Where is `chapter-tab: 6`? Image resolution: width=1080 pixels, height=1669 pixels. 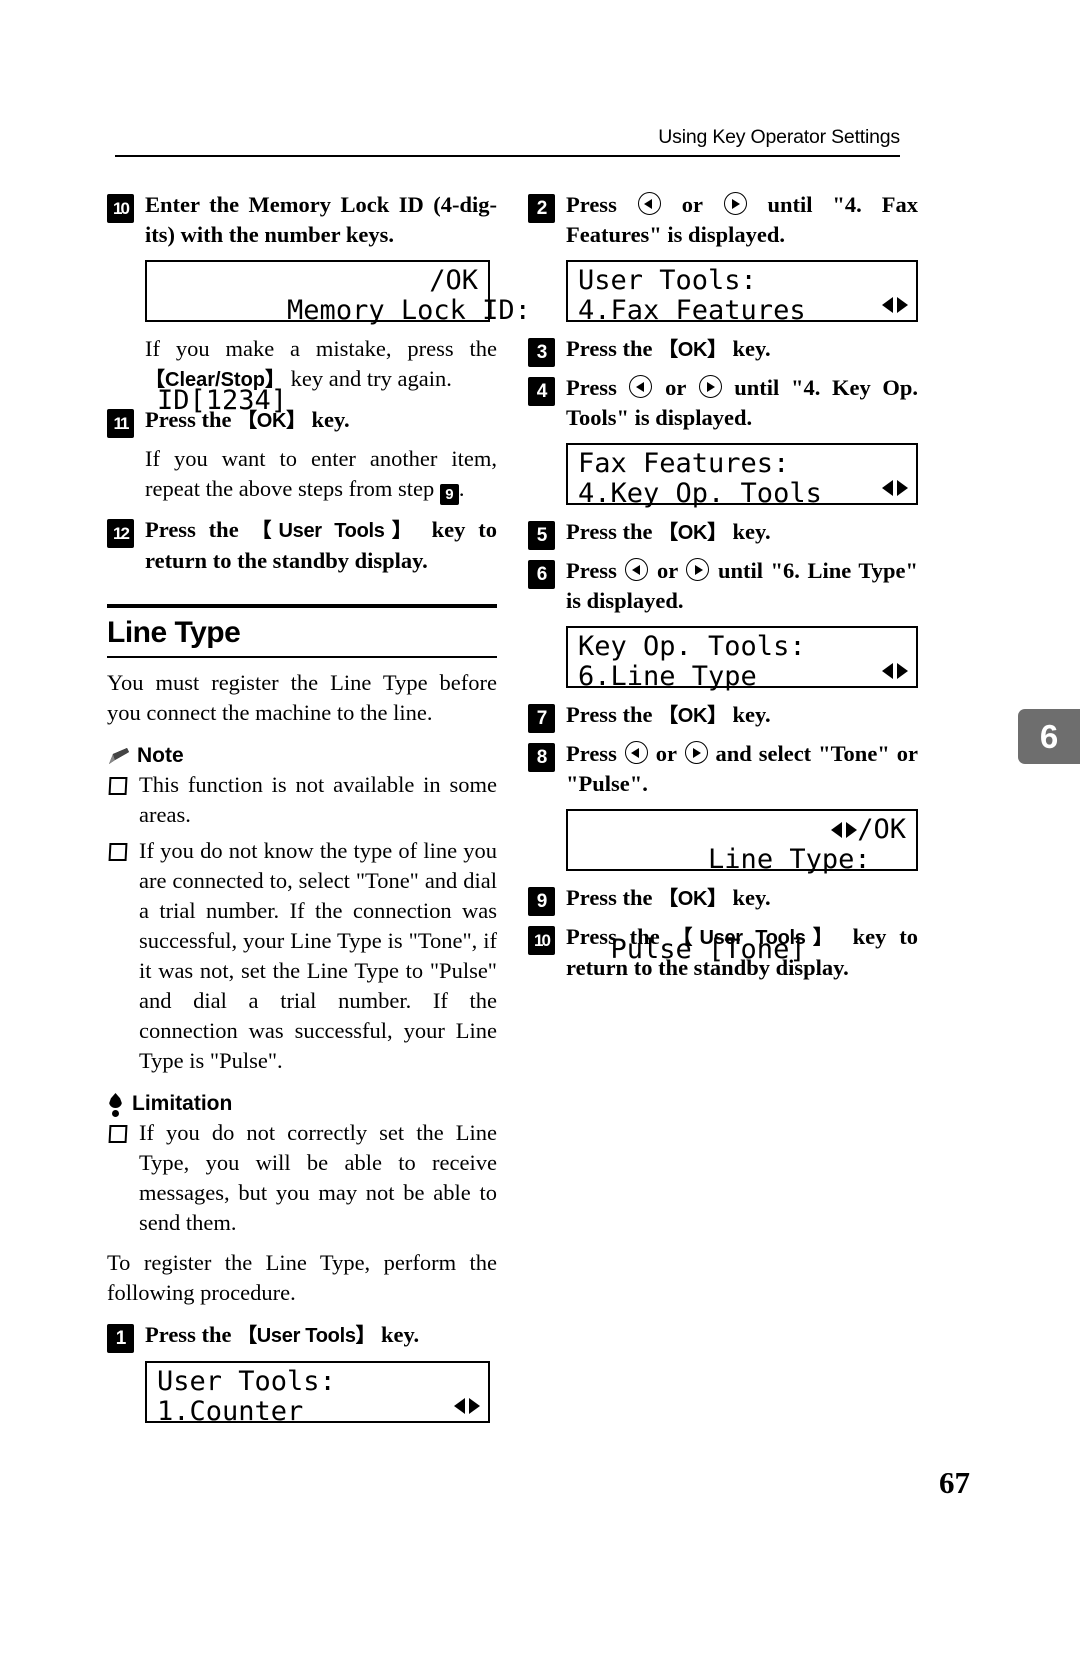
chapter-tab: 6 is located at coordinates (1049, 736).